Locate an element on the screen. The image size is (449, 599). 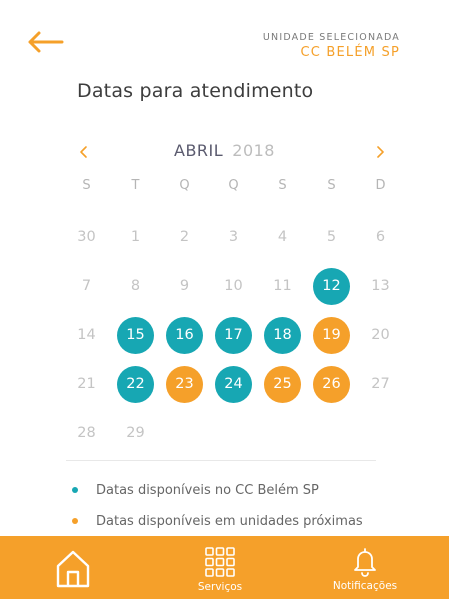
available-day-orange: 19 is located at coordinates (331, 335).